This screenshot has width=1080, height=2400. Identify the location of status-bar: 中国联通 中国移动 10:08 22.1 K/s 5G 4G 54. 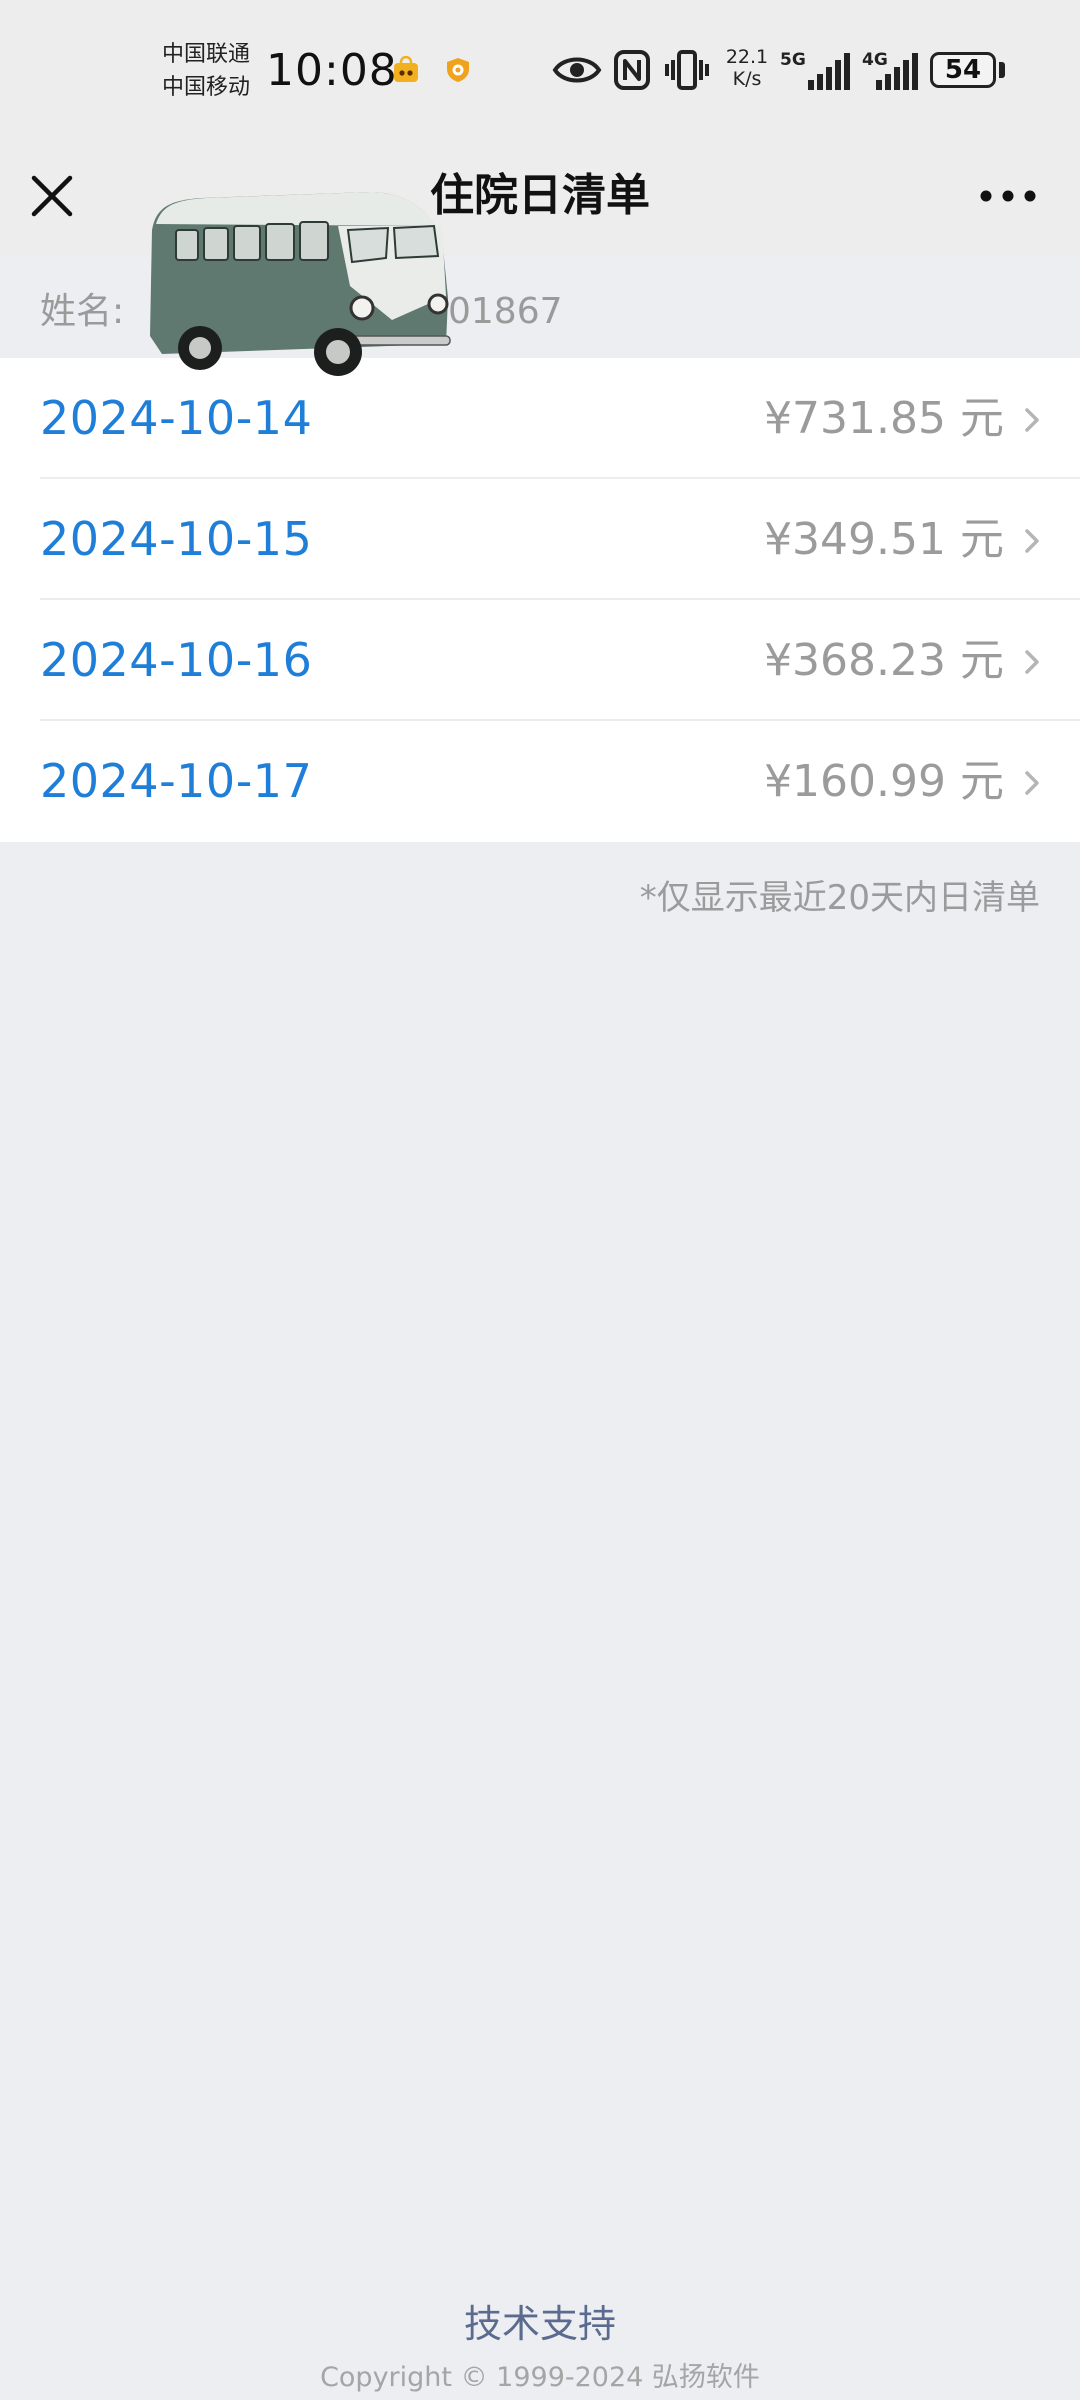
(540, 68).